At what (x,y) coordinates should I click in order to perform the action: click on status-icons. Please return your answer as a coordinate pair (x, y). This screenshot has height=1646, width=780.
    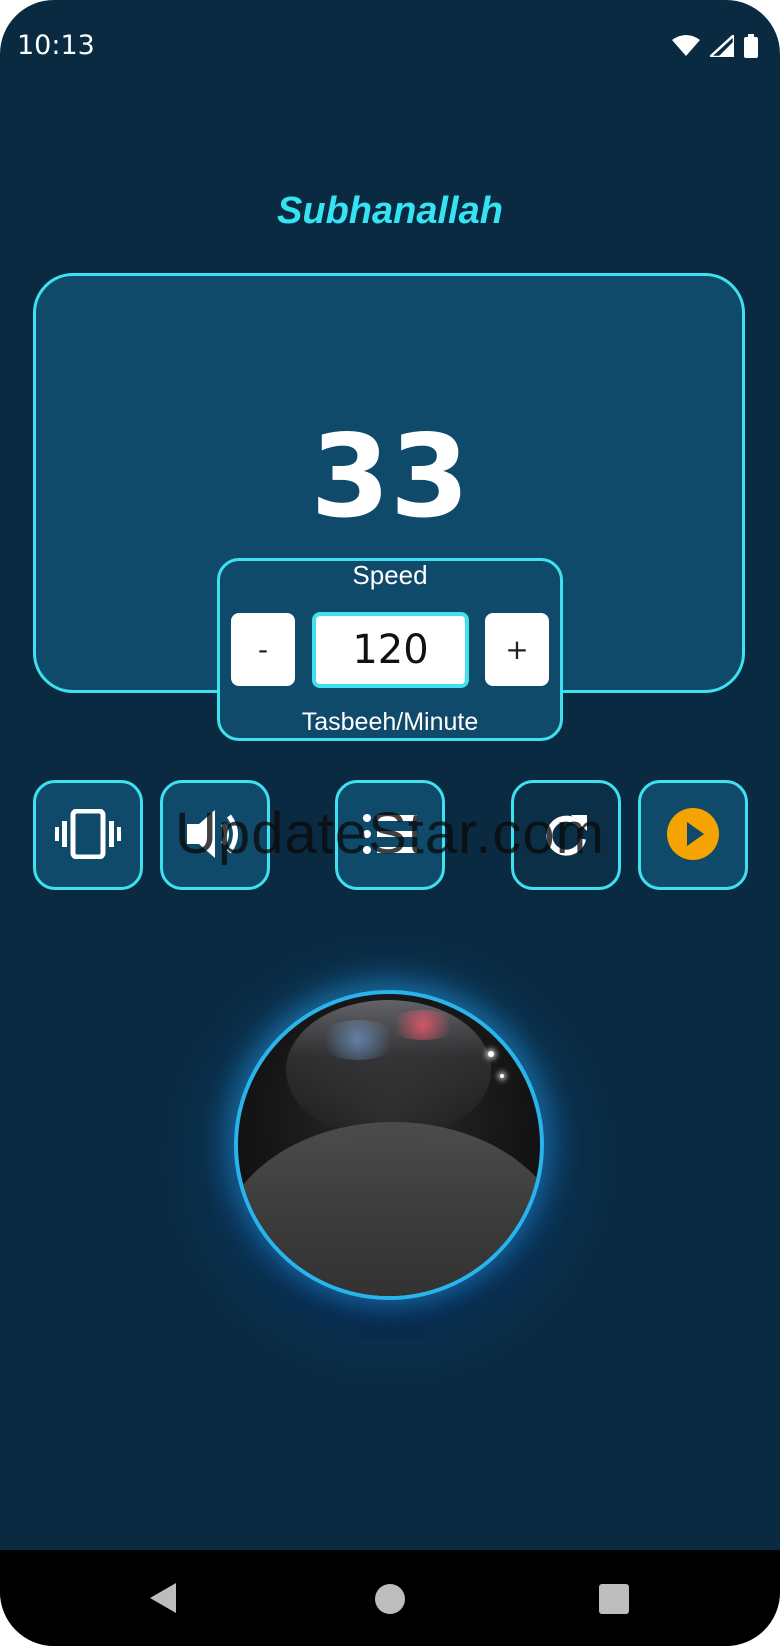
    Looking at the image, I should click on (715, 47).